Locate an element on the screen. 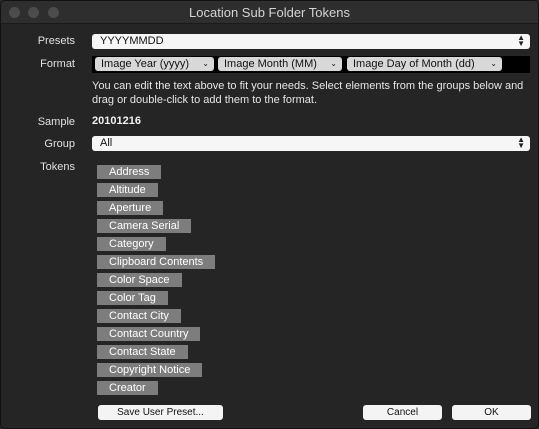 The width and height of the screenshot is (539, 429). token-aperture: Aperture is located at coordinates (130, 208).